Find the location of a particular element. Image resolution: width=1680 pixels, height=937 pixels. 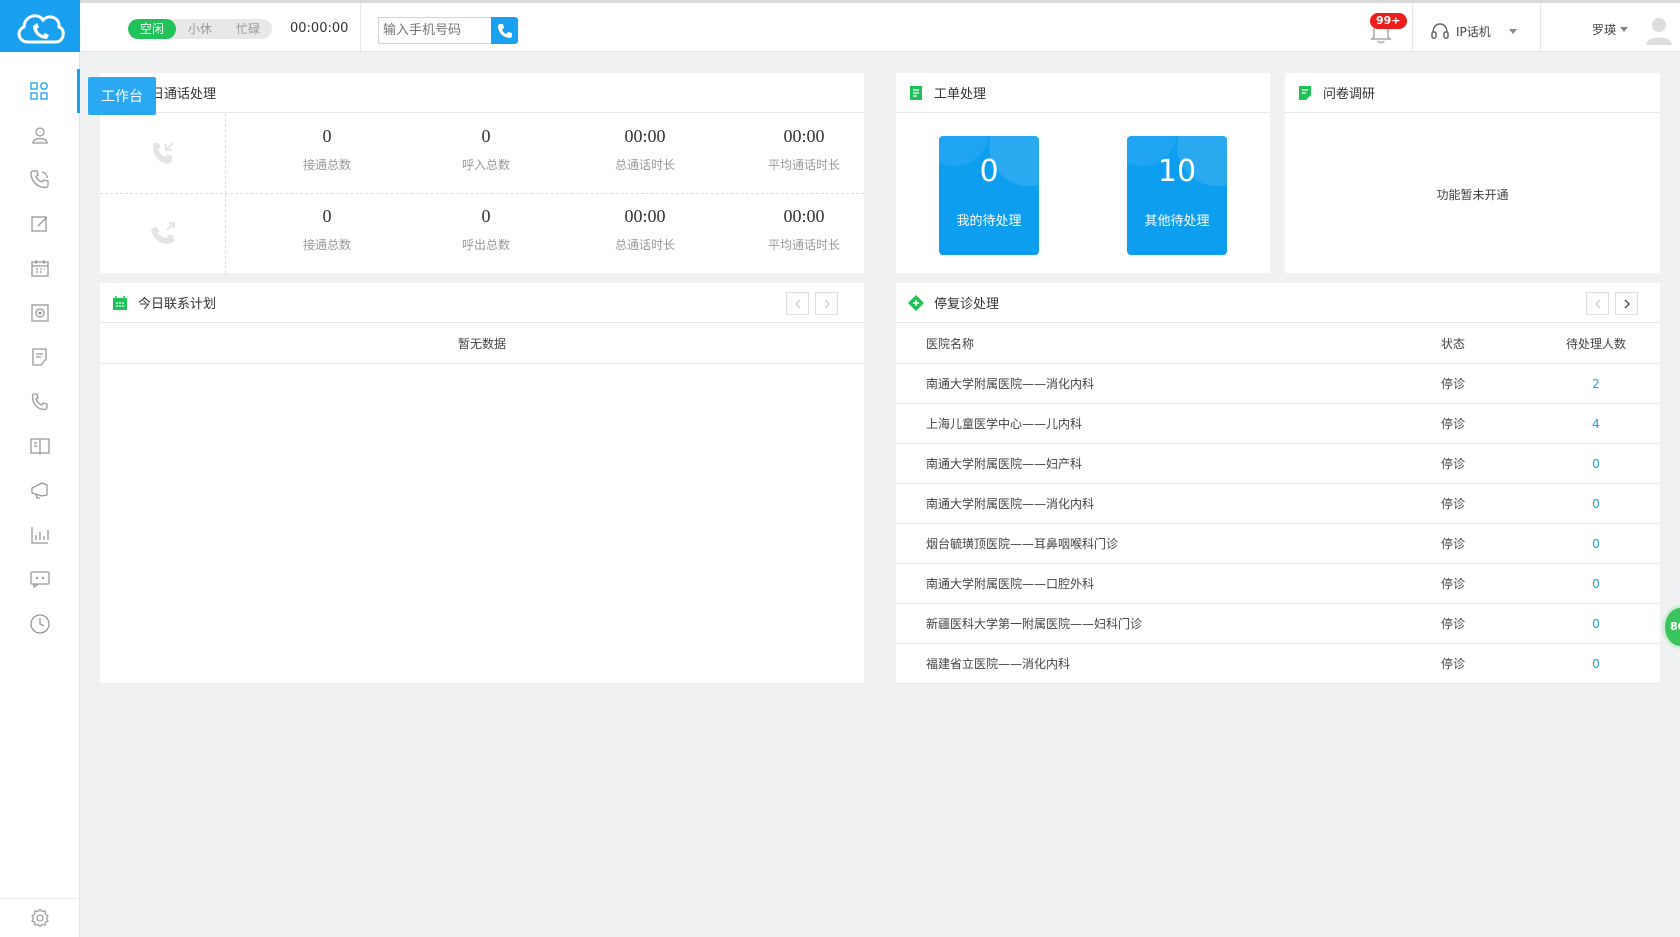

sidebar-item-settings-box is located at coordinates (40, 313).